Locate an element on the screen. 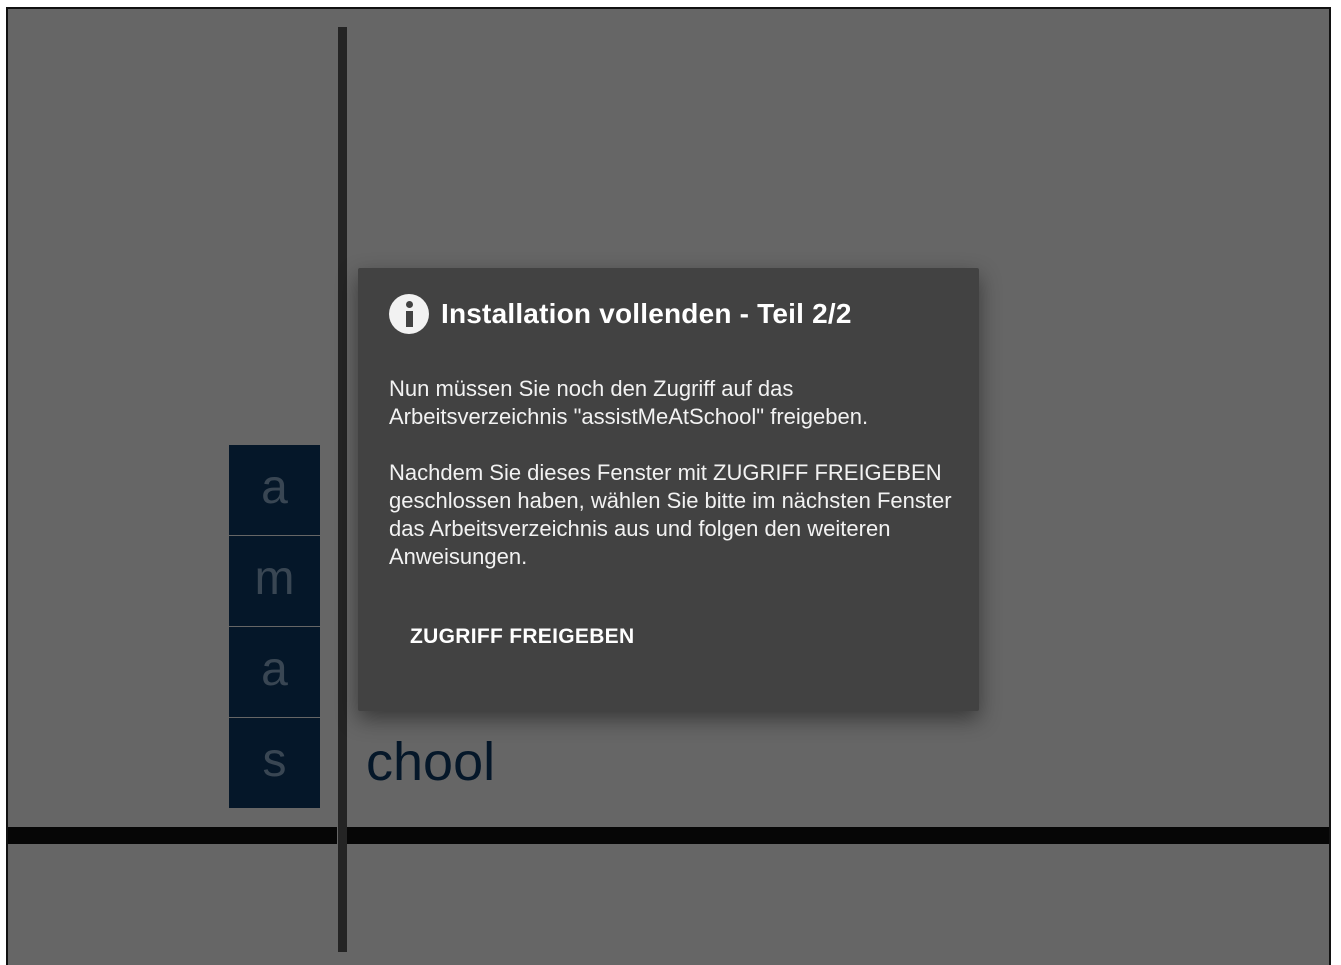  info-icon is located at coordinates (409, 314).